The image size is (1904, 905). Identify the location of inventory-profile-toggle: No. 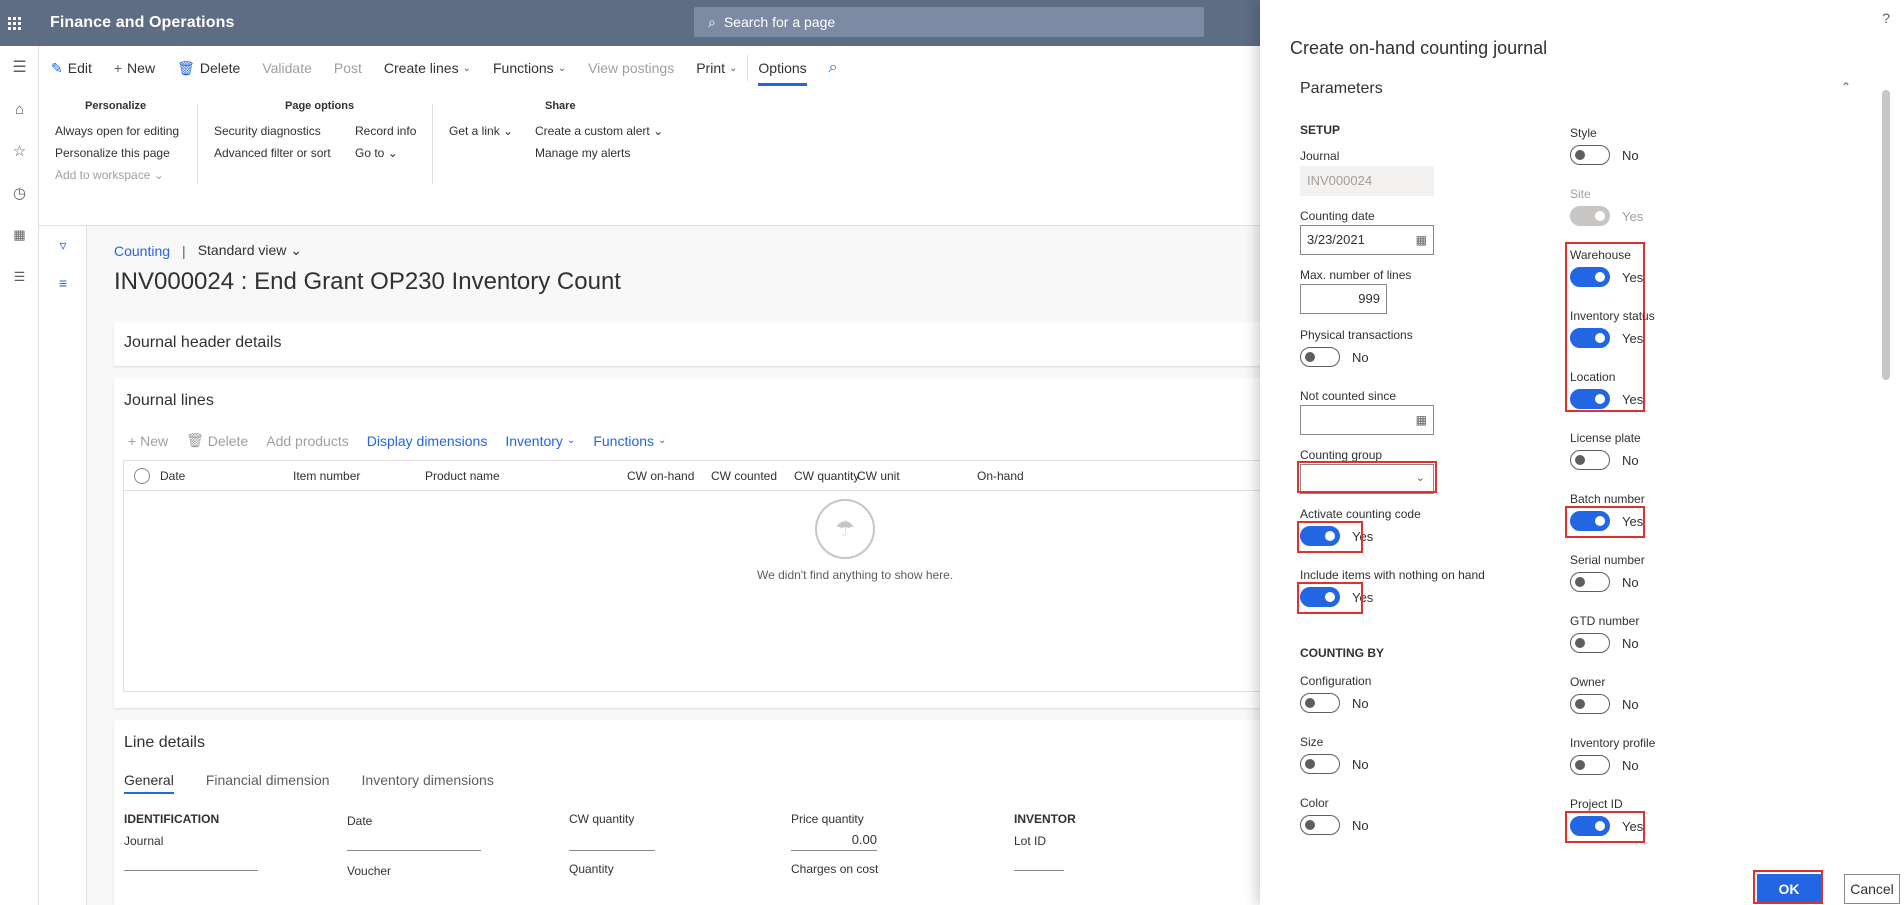
(1604, 765).